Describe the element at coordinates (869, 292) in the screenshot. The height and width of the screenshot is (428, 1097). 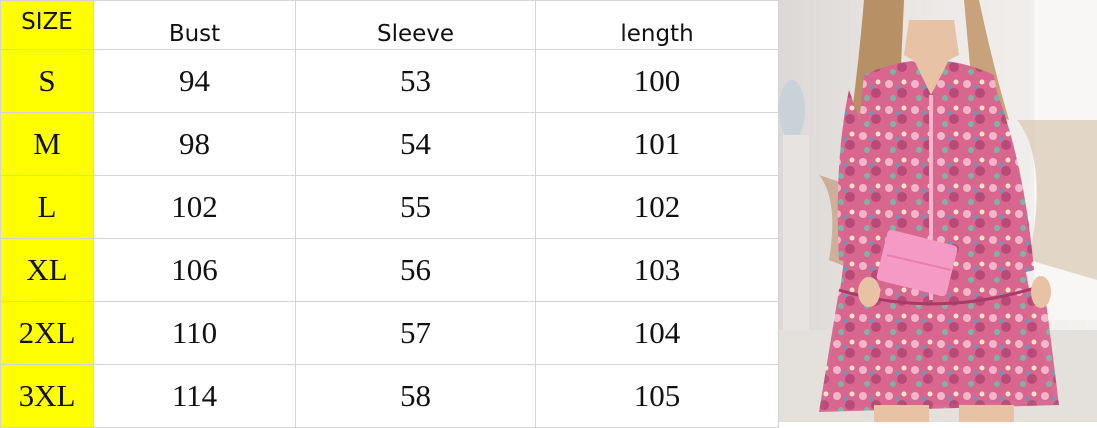
I see `hand-left` at that location.